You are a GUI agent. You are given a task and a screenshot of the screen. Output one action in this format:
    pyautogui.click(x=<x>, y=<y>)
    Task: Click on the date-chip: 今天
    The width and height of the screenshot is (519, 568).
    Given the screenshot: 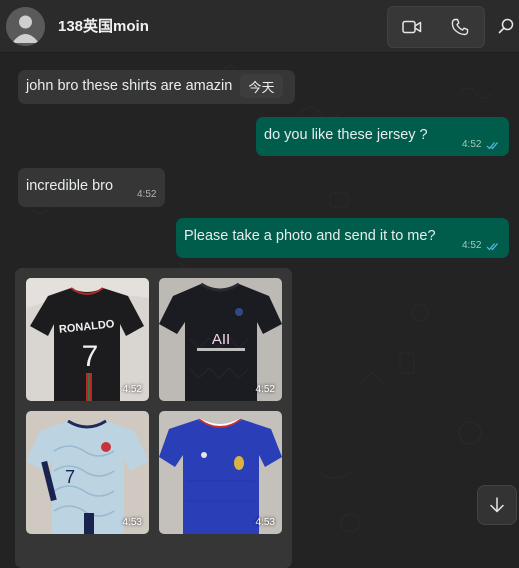 What is the action you would take?
    pyautogui.click(x=261, y=86)
    